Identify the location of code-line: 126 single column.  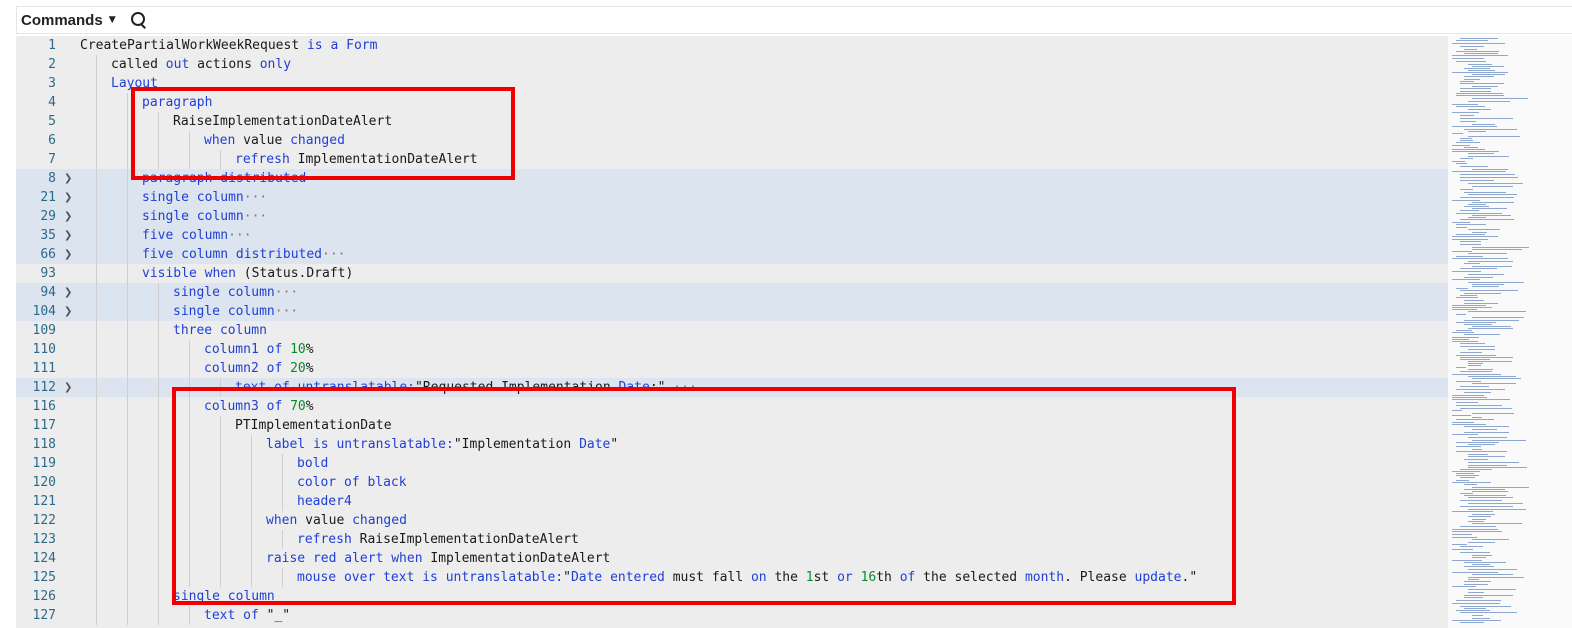
(732, 596).